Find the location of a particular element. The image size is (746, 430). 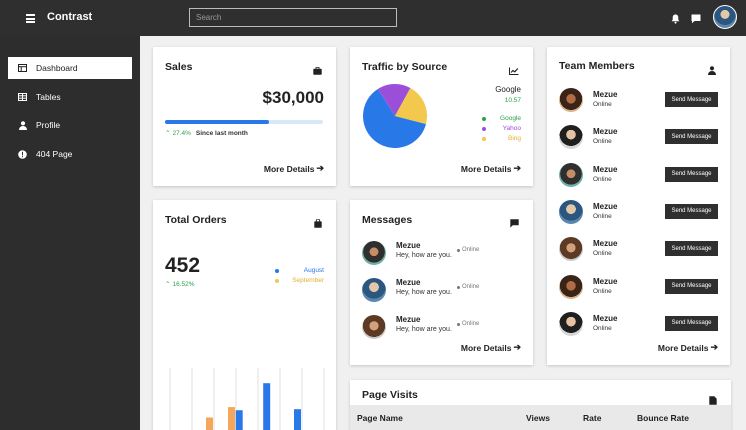

sidebar-item-404: 404 Page is located at coordinates (70, 154).